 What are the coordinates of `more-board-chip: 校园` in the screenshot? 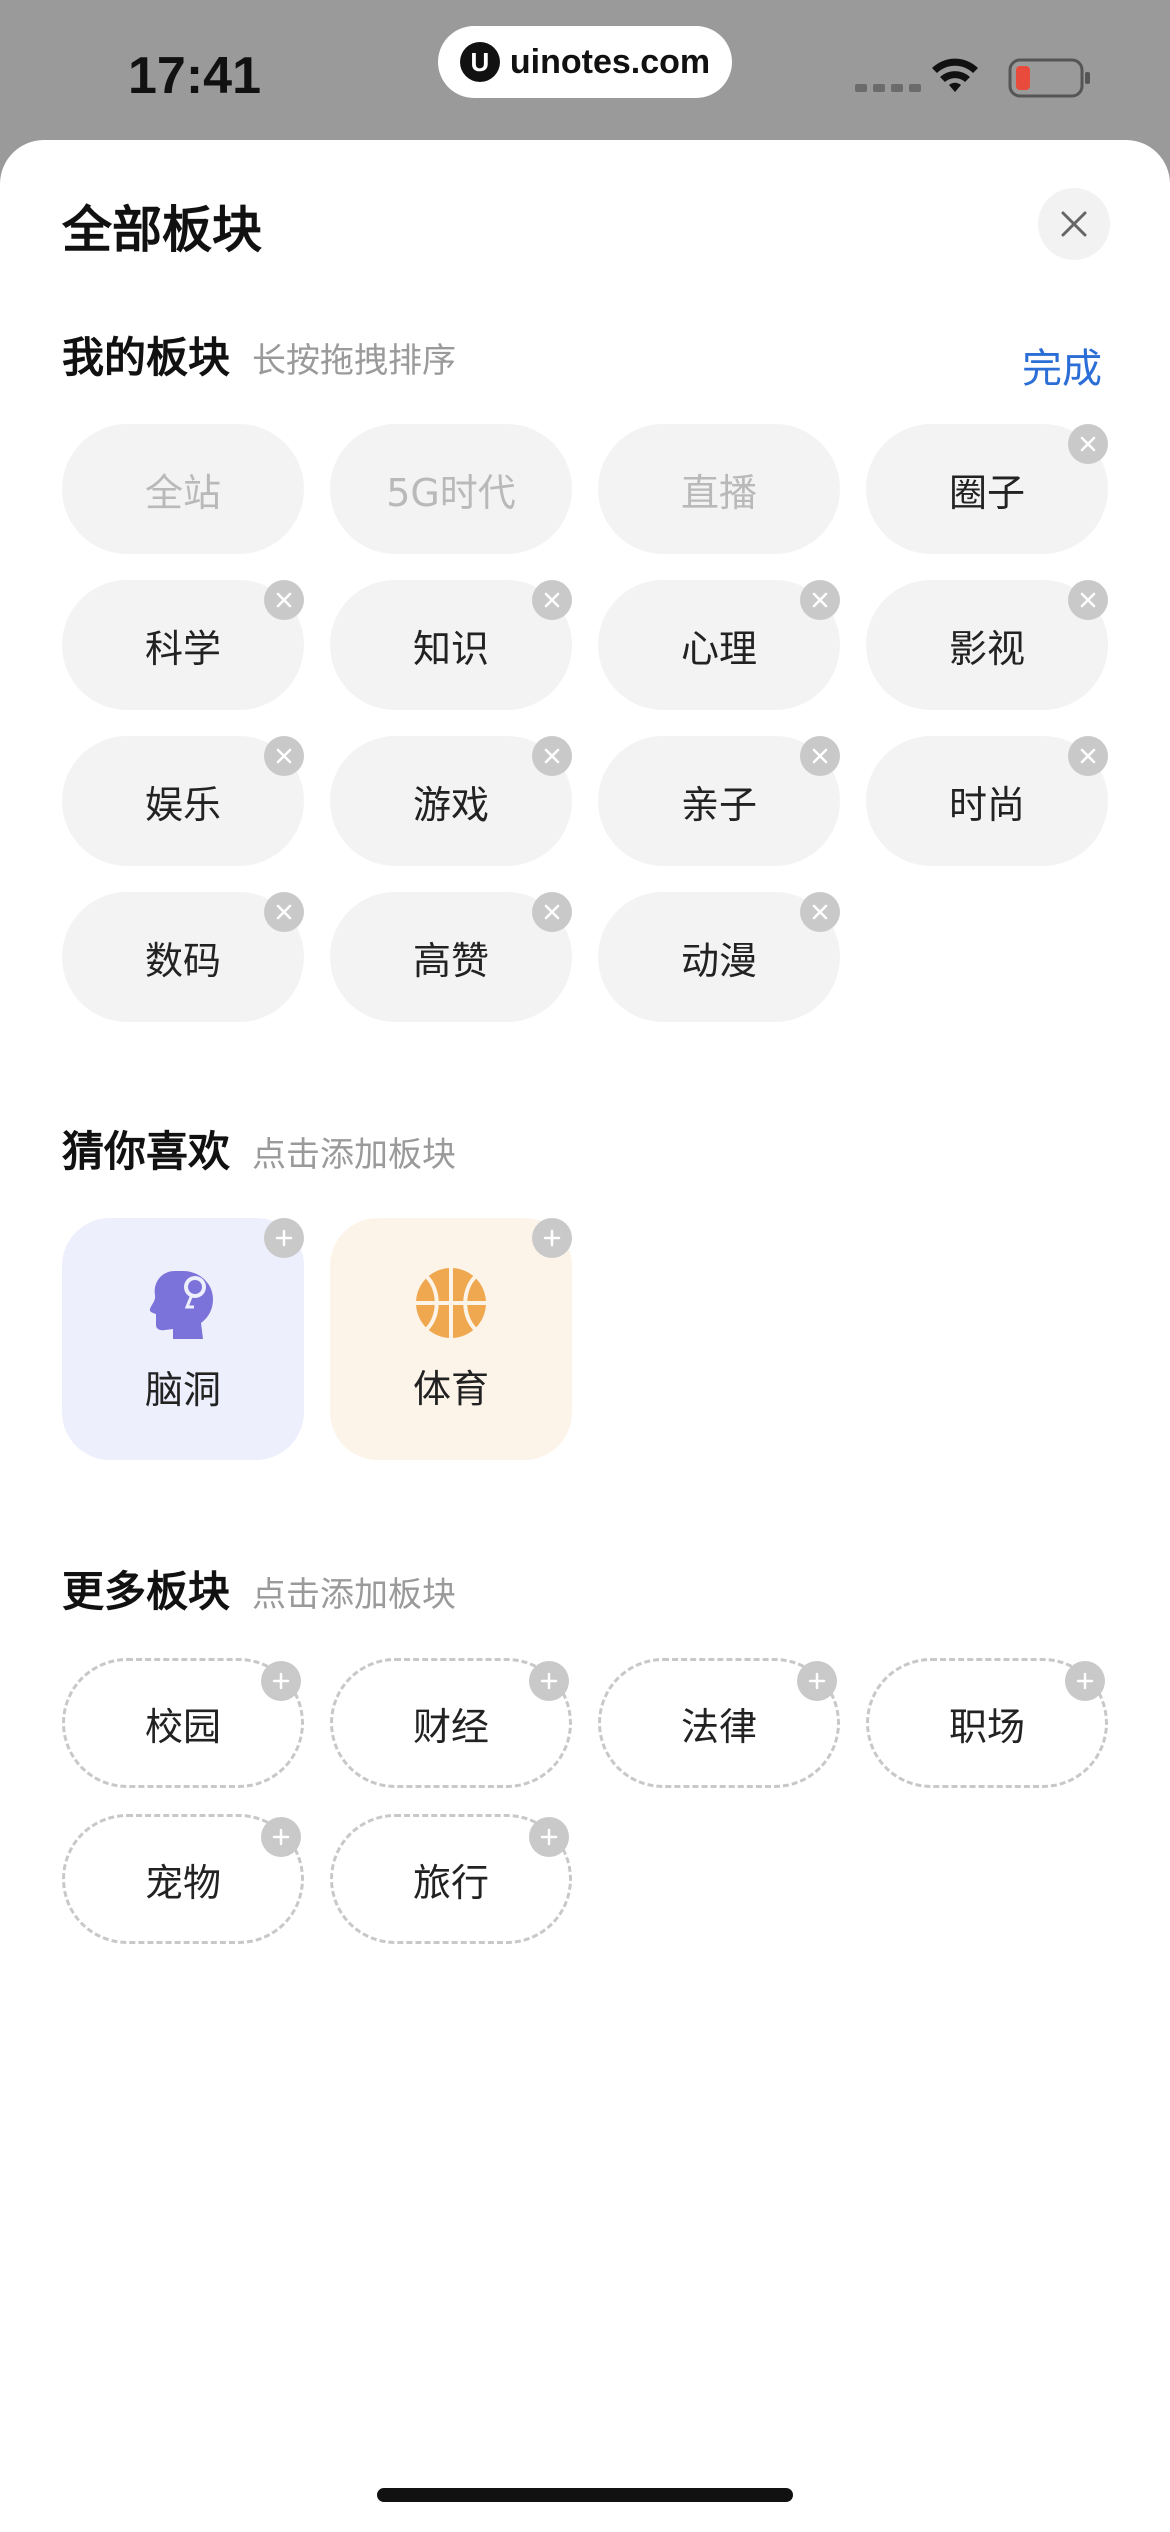 It's located at (183, 1723).